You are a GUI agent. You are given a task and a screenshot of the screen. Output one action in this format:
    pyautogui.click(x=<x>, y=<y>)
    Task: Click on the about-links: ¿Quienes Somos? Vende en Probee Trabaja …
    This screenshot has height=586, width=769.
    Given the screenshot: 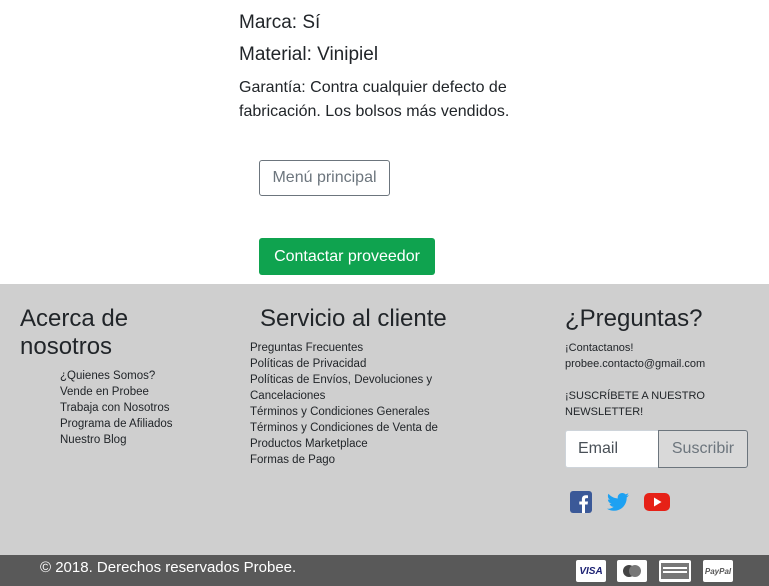 What is the action you would take?
    pyautogui.click(x=116, y=408)
    